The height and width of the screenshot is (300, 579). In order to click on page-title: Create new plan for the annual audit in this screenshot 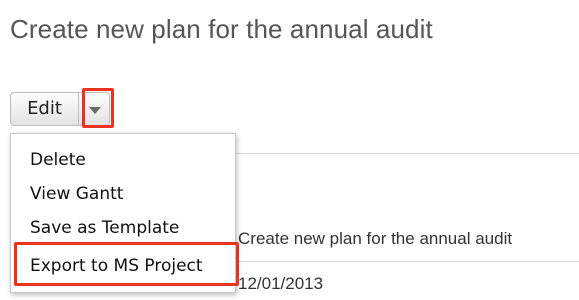, I will do `click(221, 29)`.